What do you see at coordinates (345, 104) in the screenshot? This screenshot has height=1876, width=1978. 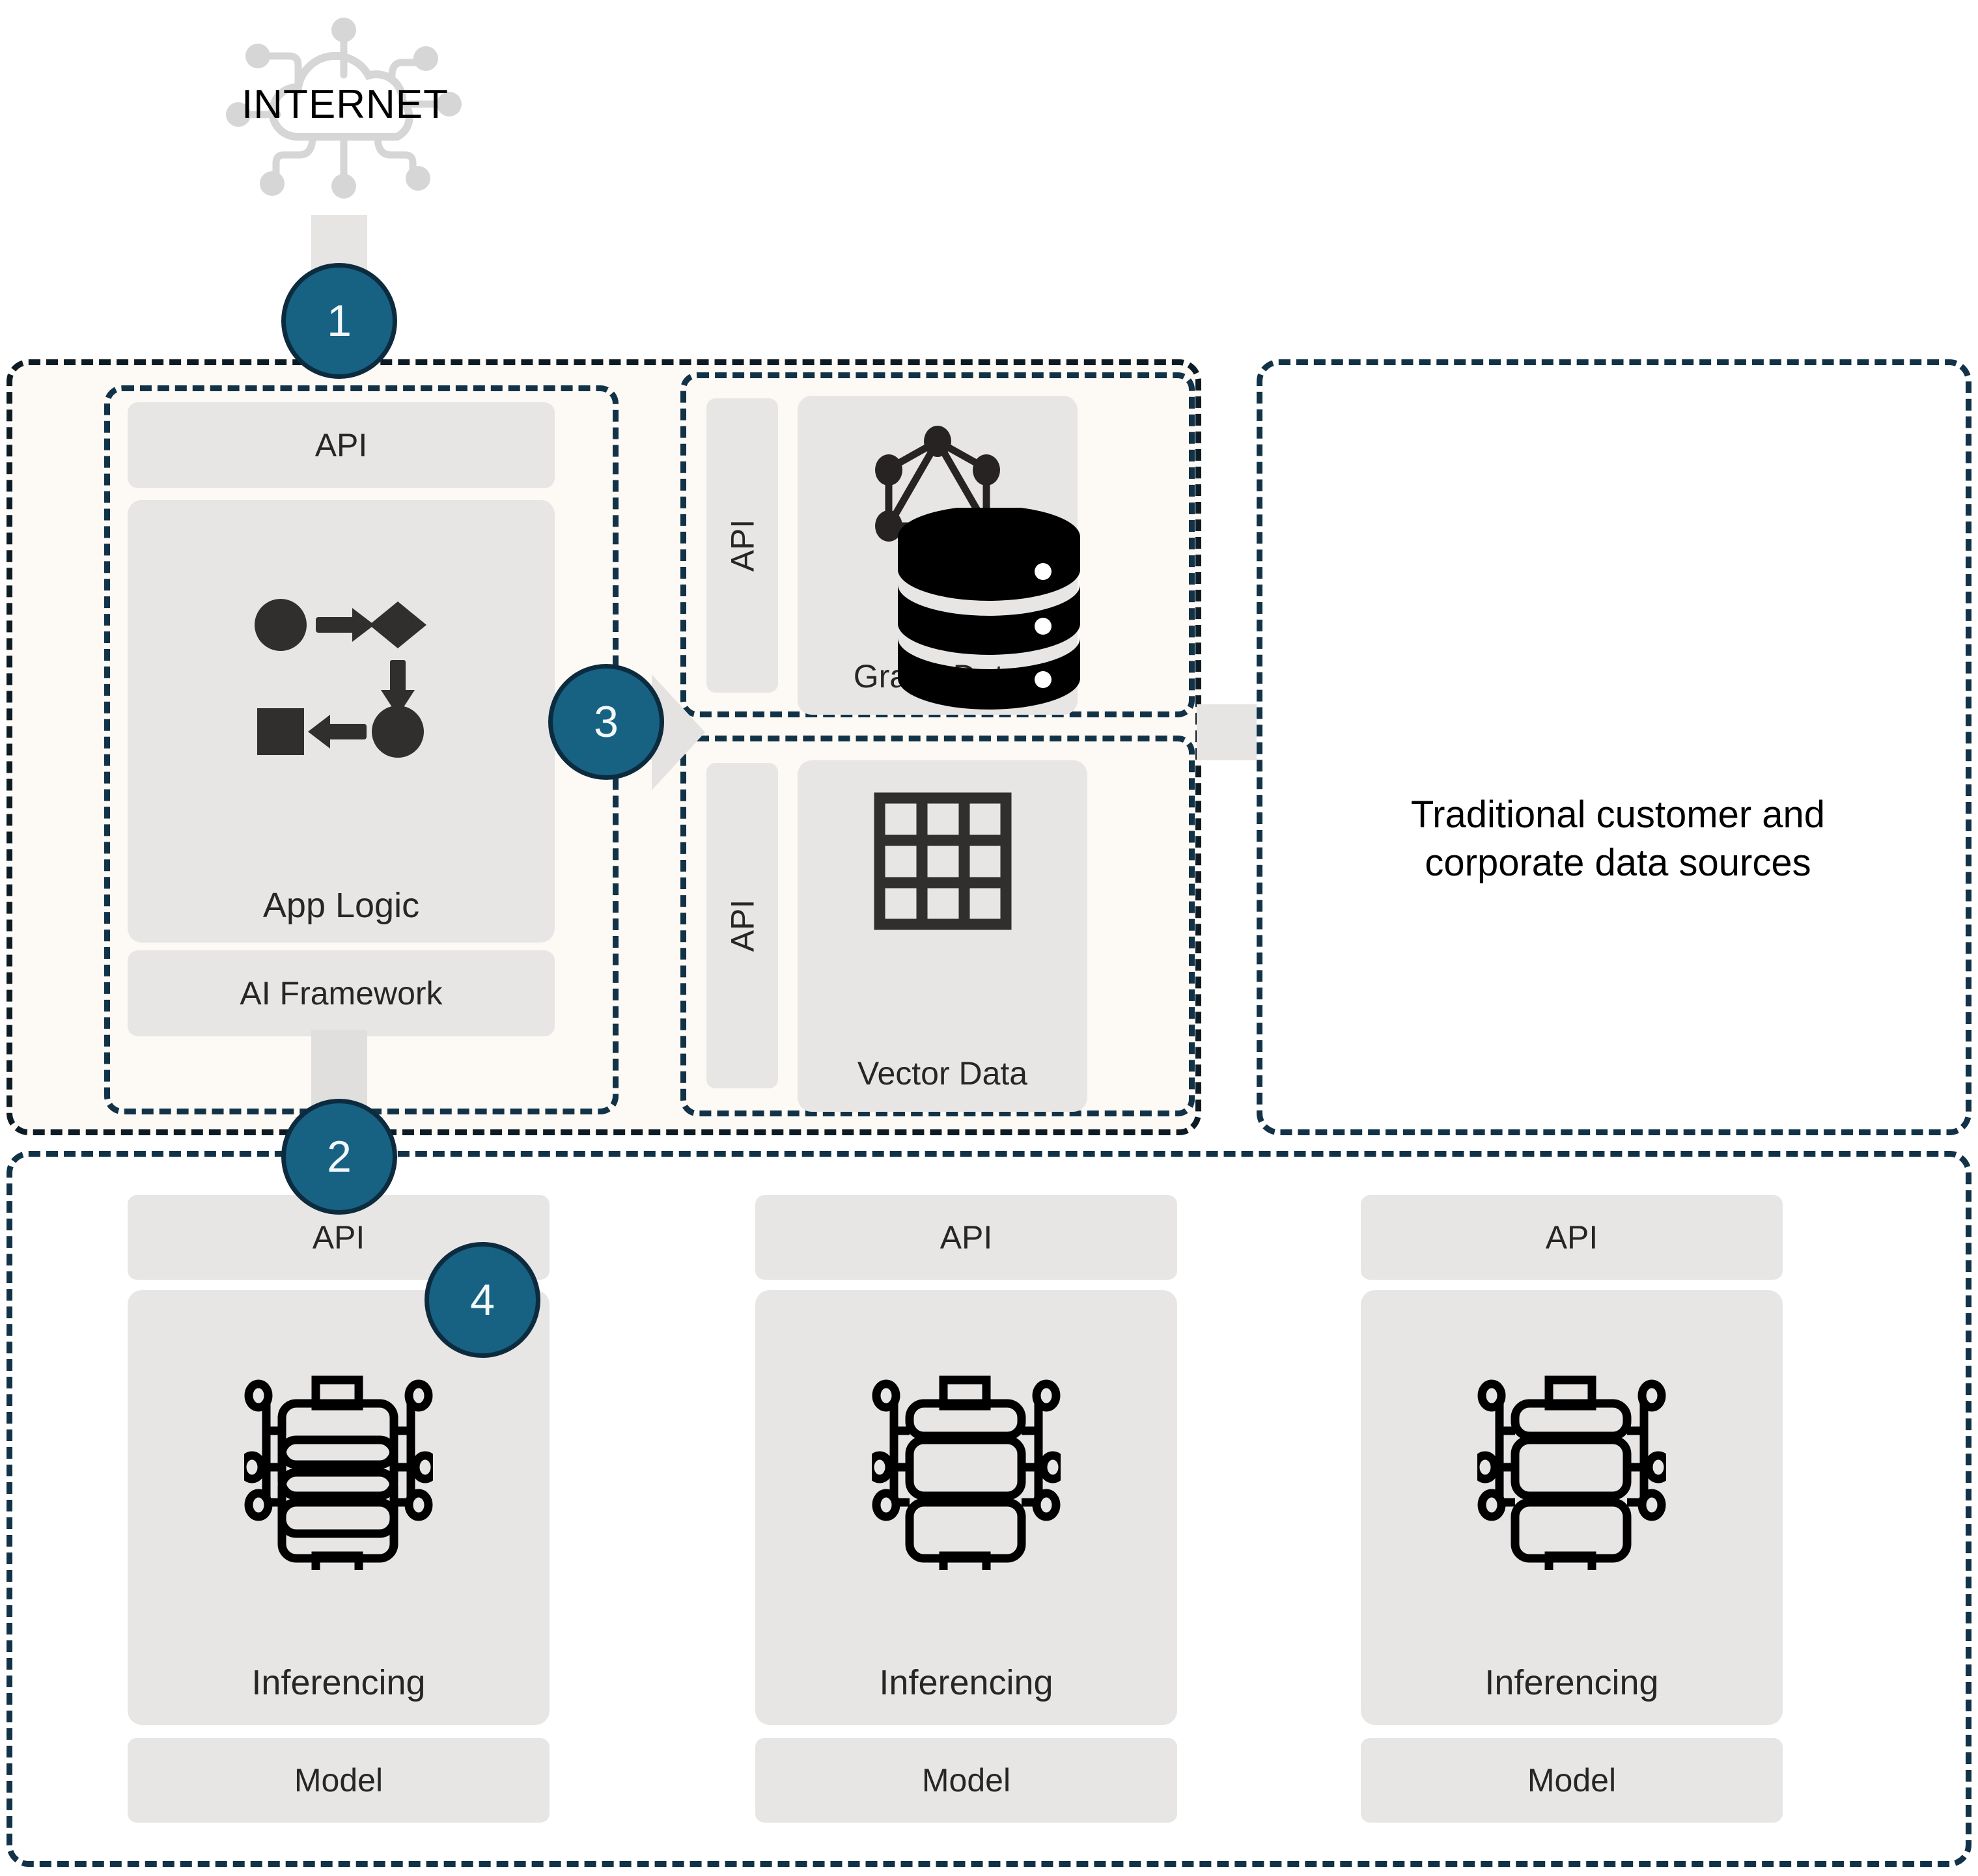 I see `internet-label: INTERNET` at bounding box center [345, 104].